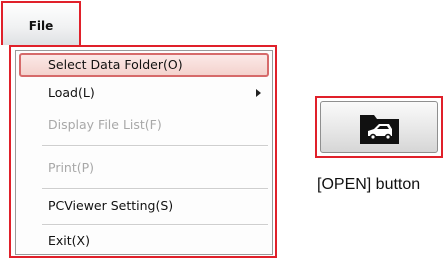 The width and height of the screenshot is (446, 259). I want to click on menu-item-label: Exit(X), so click(69, 240).